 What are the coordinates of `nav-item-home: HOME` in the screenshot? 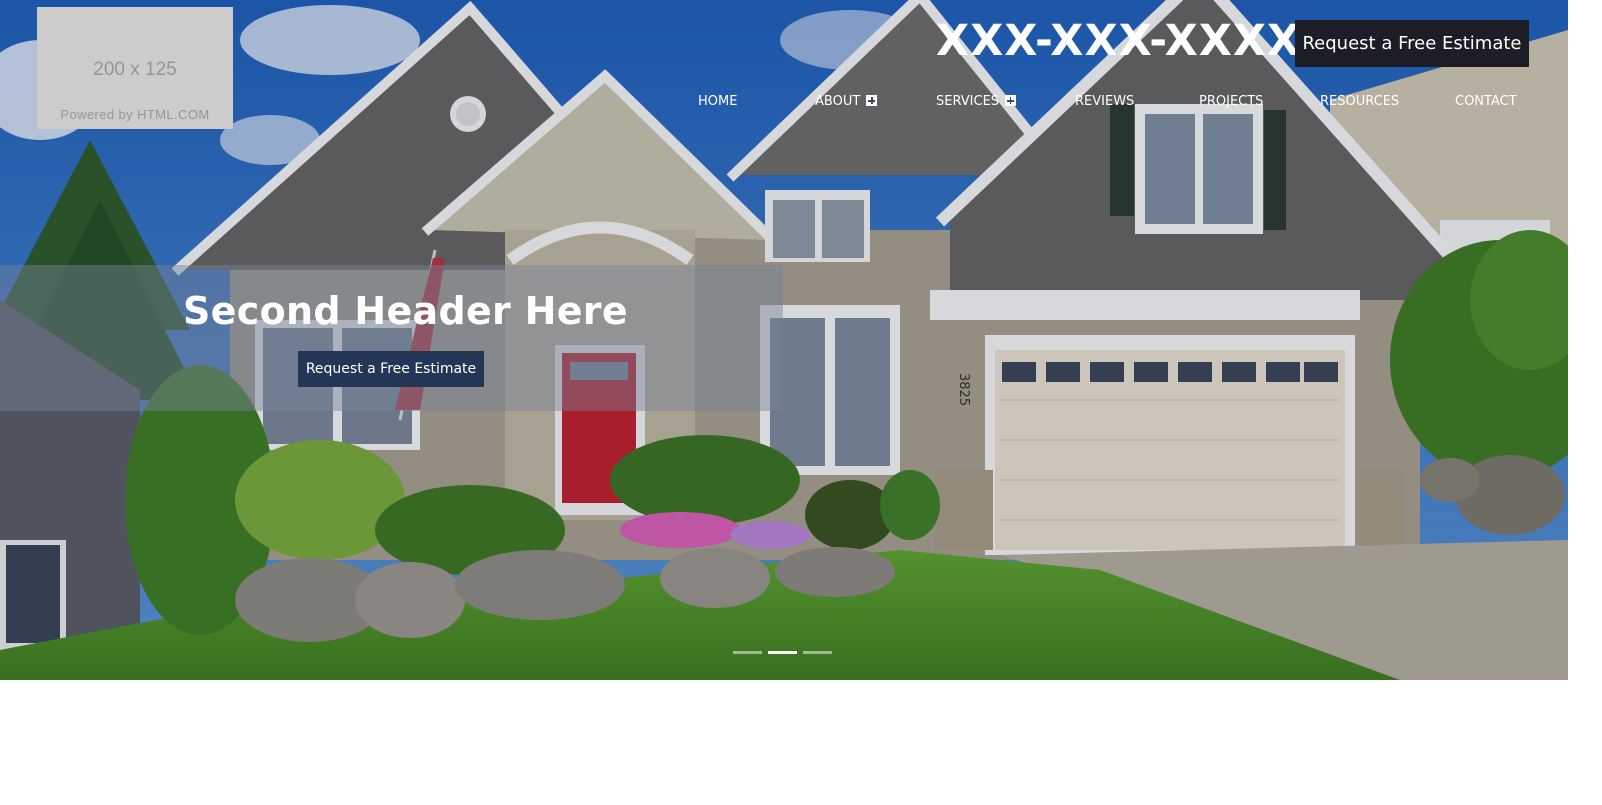 It's located at (717, 101).